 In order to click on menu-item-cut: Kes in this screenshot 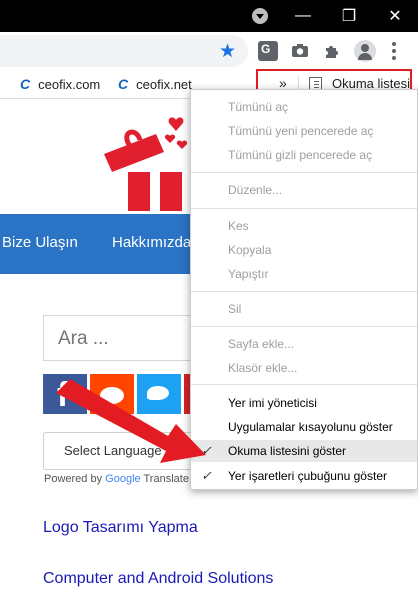, I will do `click(304, 226)`.